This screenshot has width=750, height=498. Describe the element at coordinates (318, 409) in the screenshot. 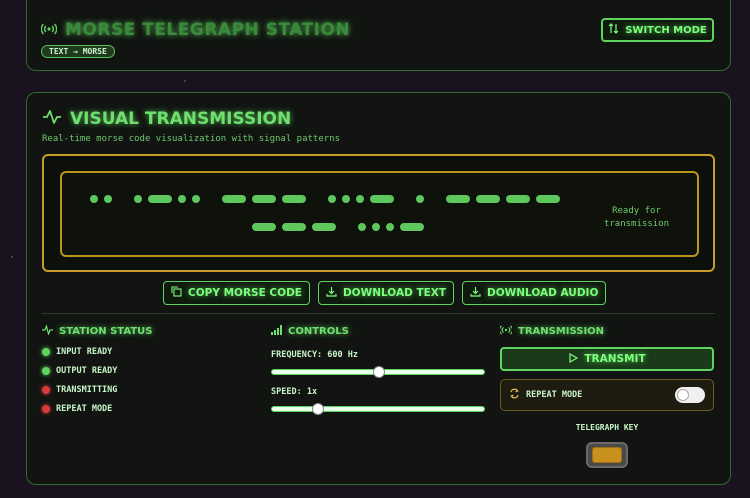

I see `speed-slider-thumb` at that location.